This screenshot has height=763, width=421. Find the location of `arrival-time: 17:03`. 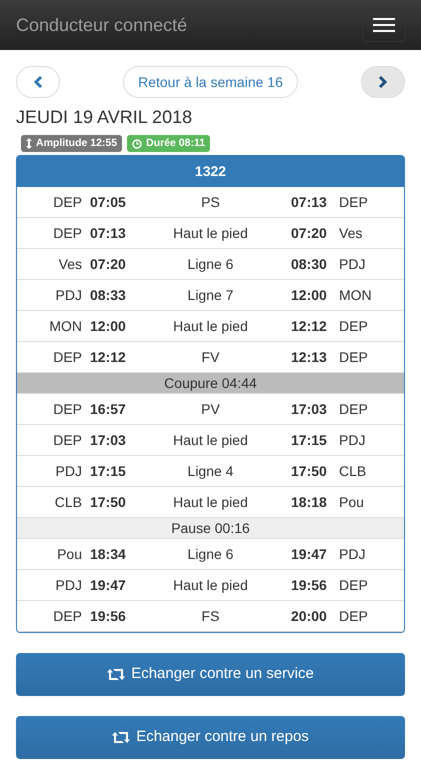

arrival-time: 17:03 is located at coordinates (309, 409).